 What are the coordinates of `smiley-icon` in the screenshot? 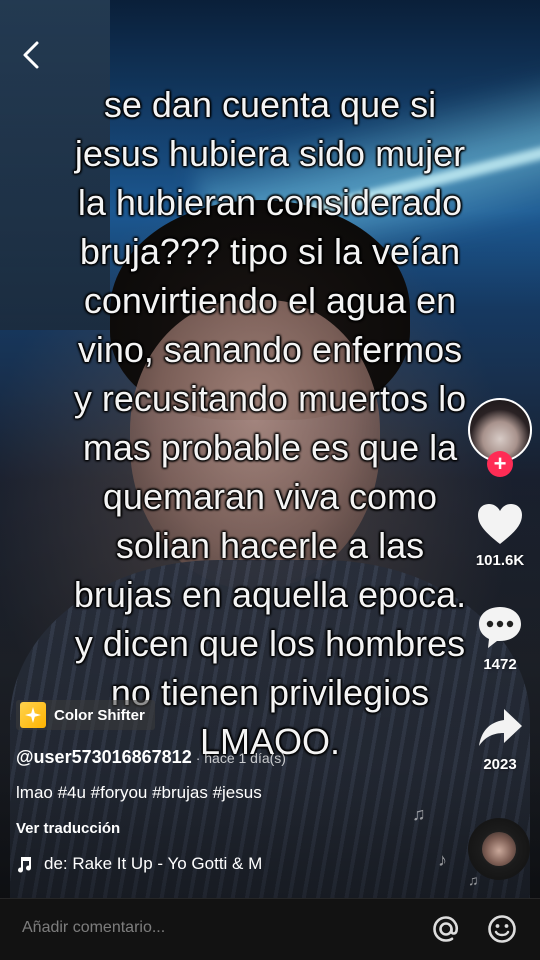 It's located at (502, 929).